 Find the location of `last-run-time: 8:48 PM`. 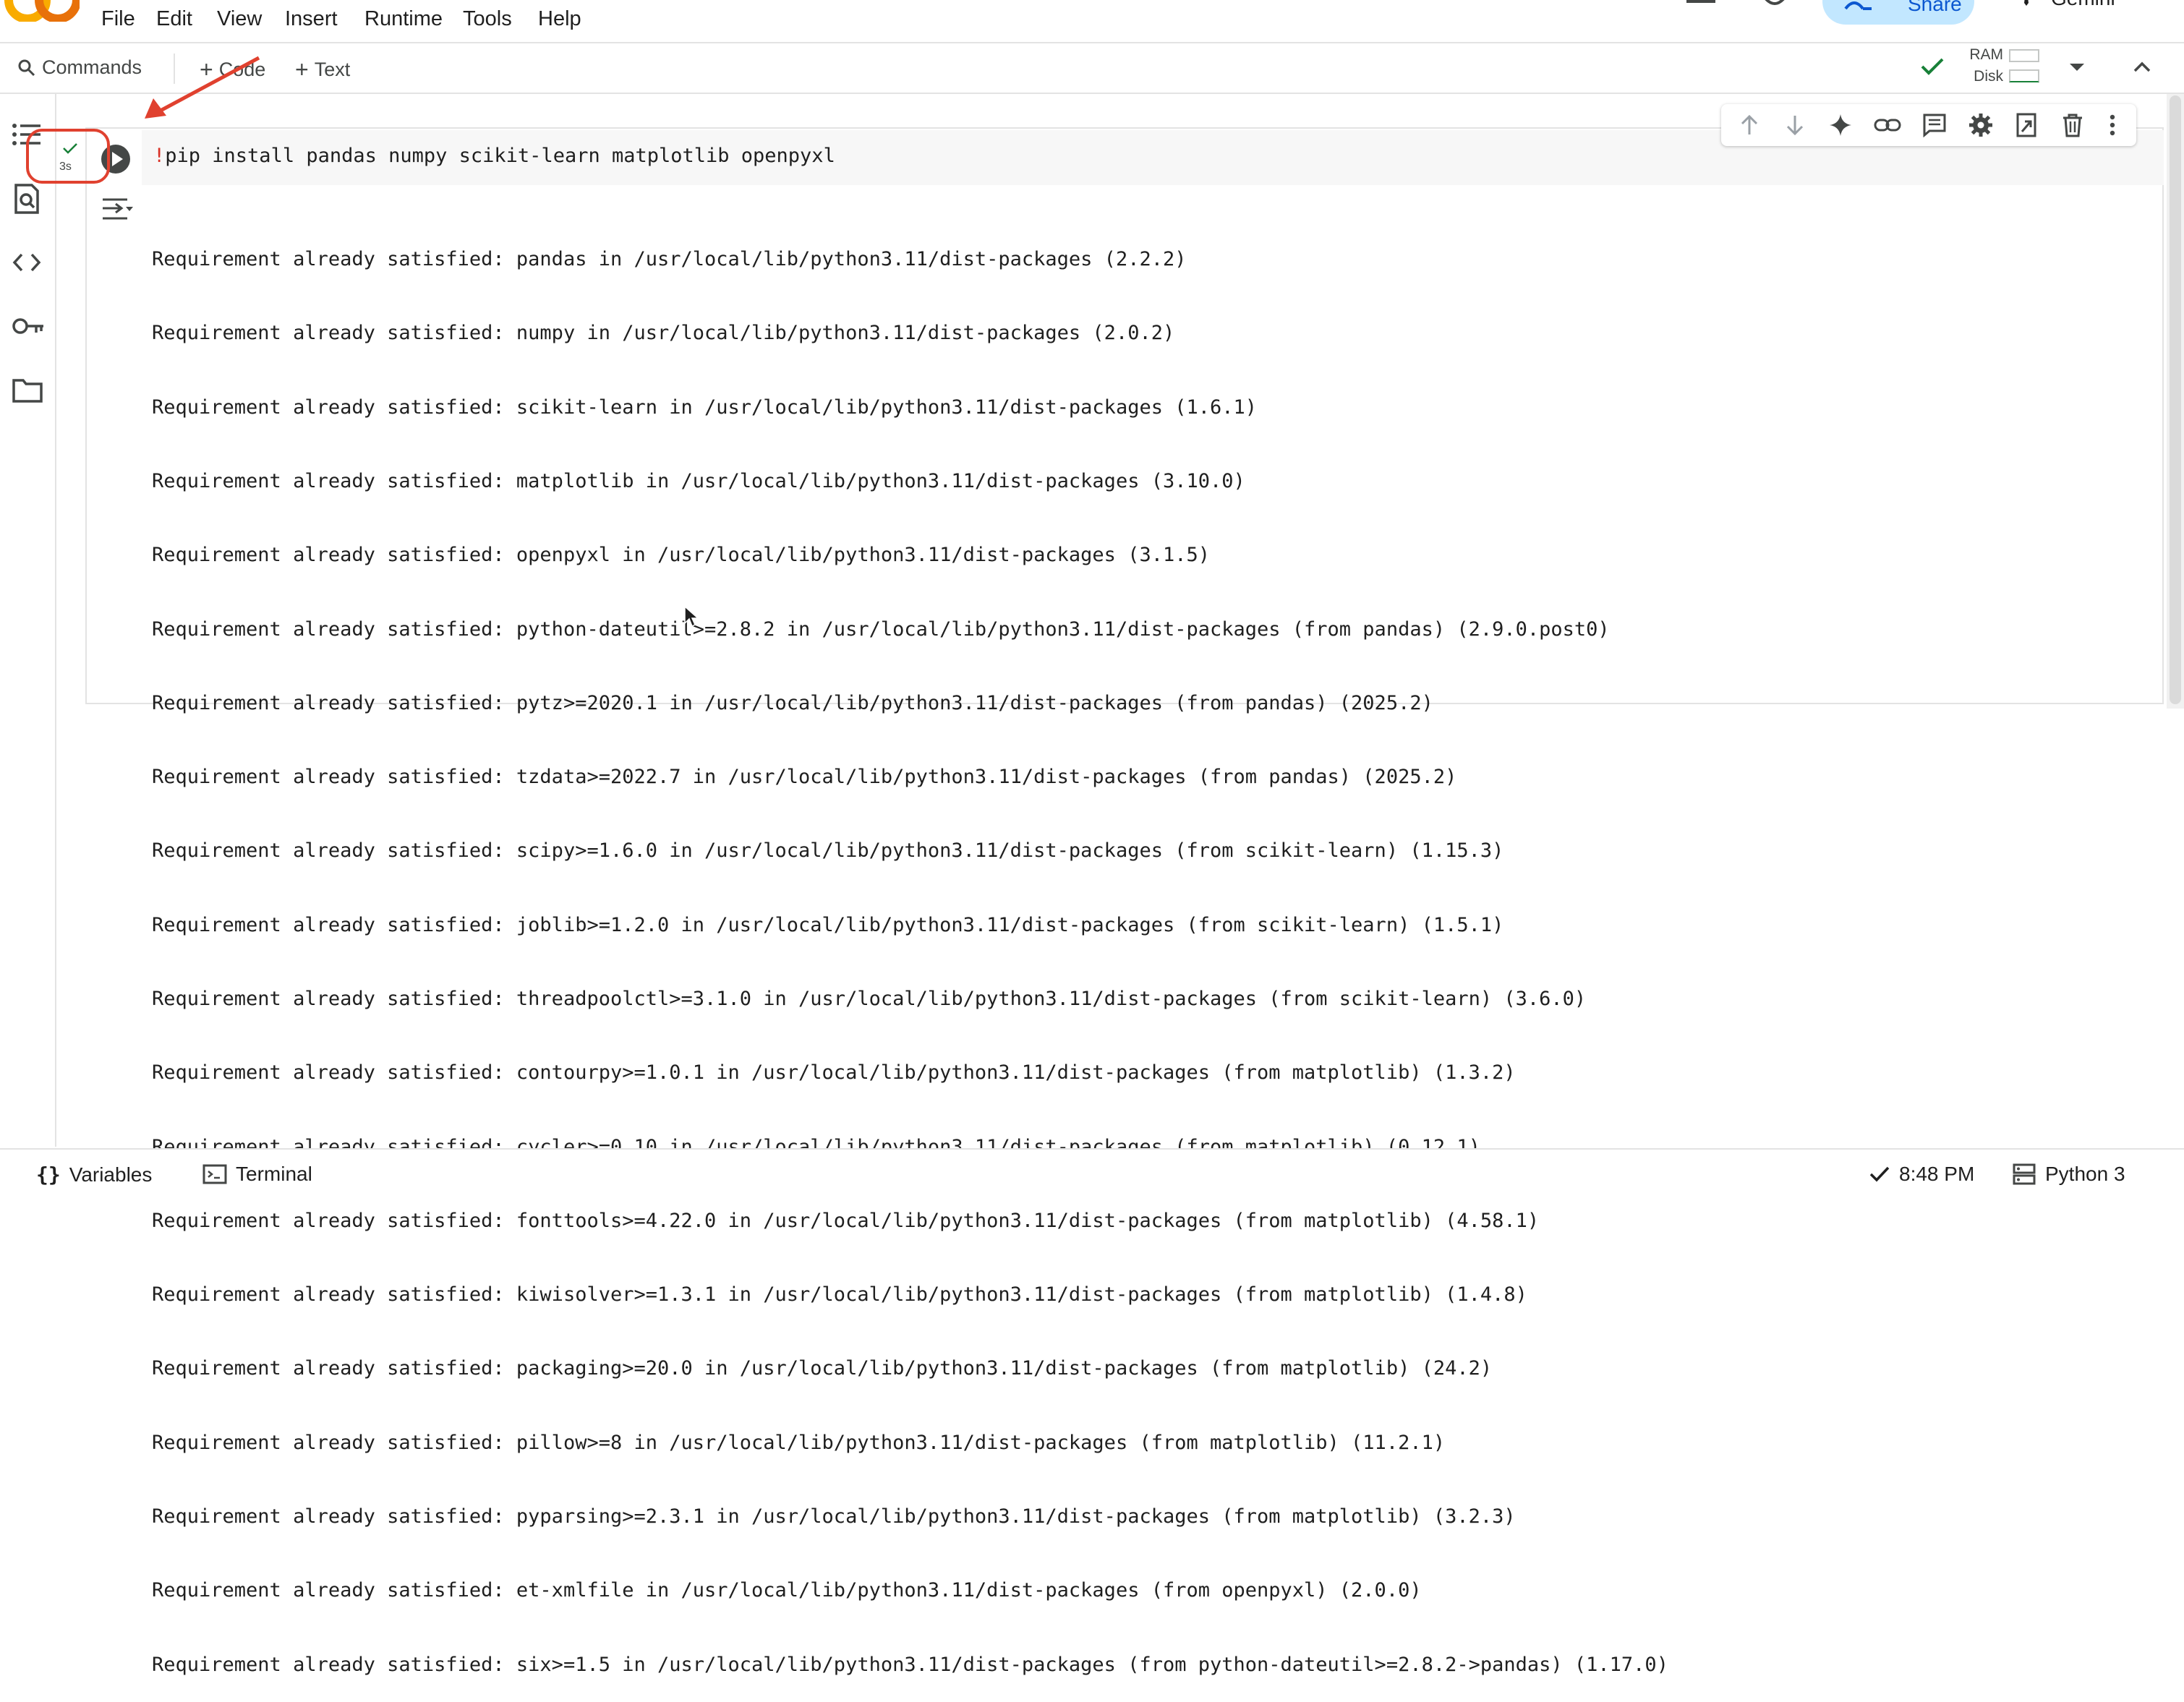

last-run-time: 8:48 PM is located at coordinates (1937, 1174).